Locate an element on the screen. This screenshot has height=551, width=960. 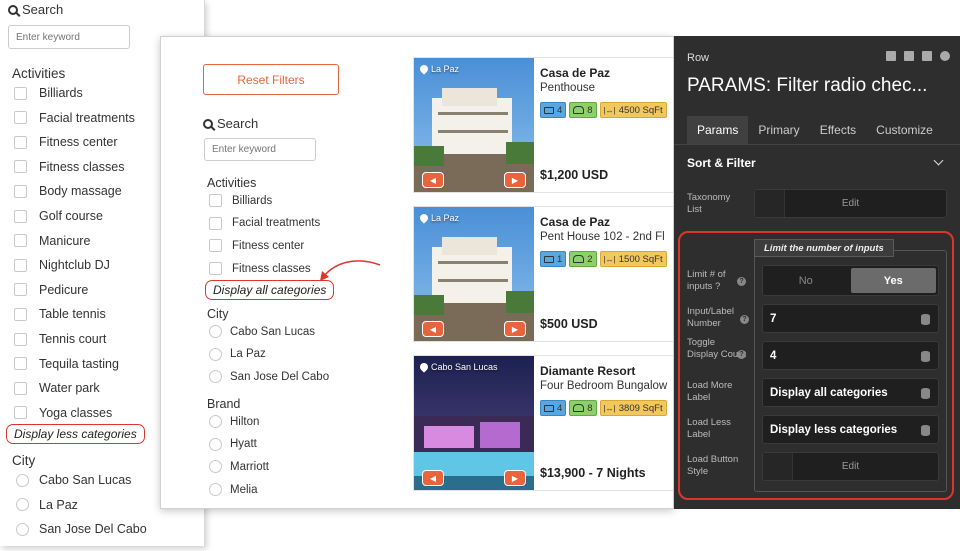
brand-option: Marriott is located at coordinates (239, 467).